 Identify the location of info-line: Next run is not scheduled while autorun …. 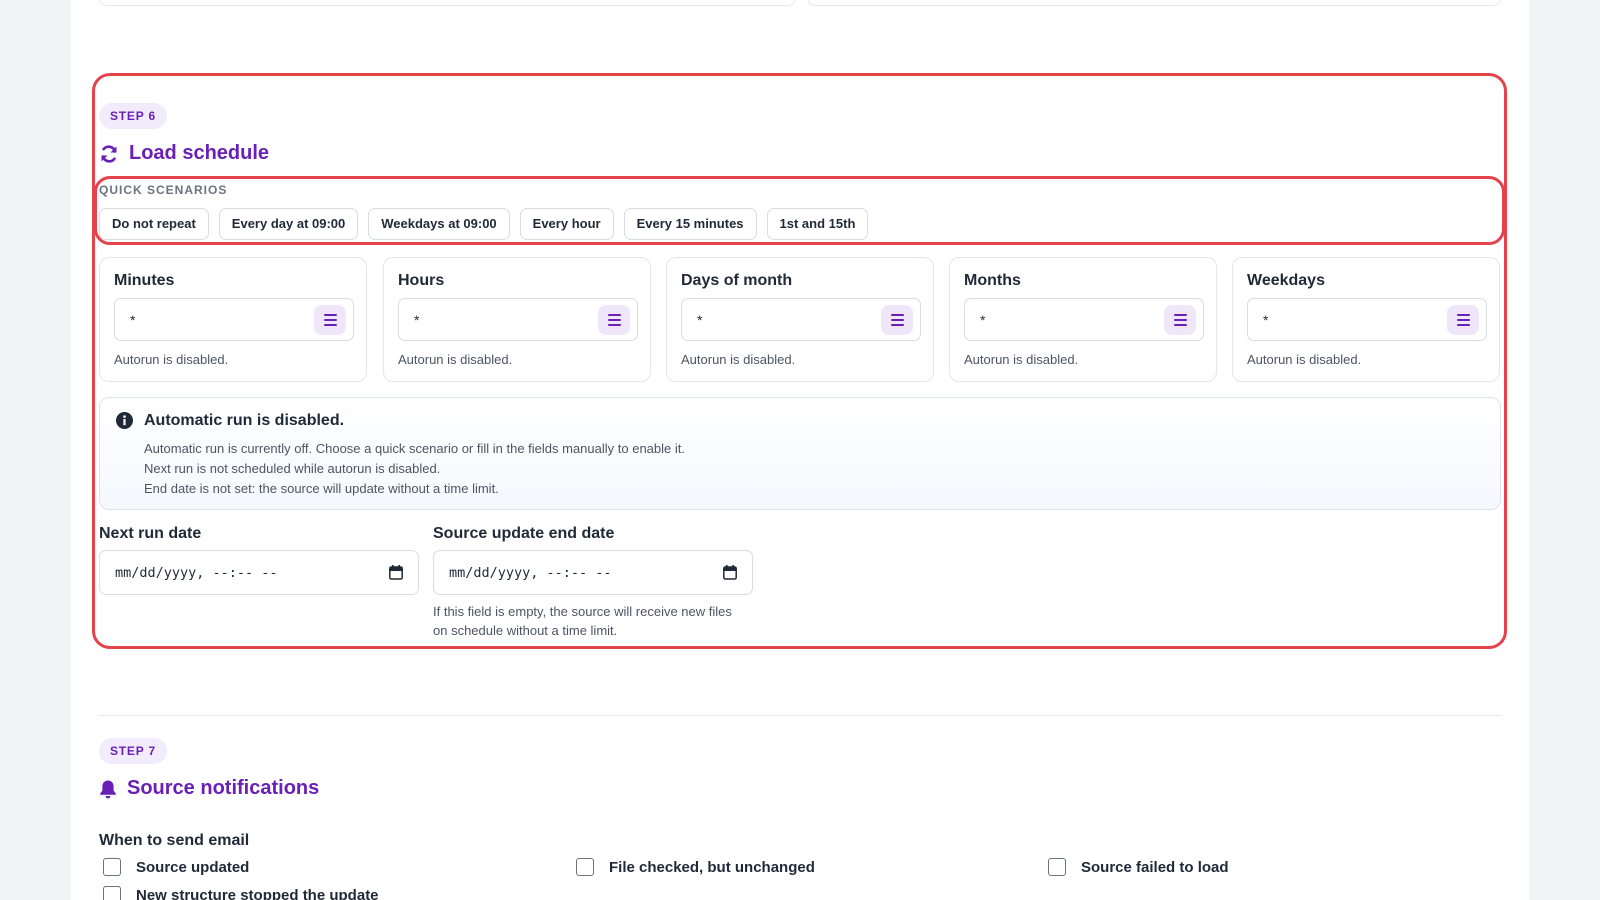
(292, 468).